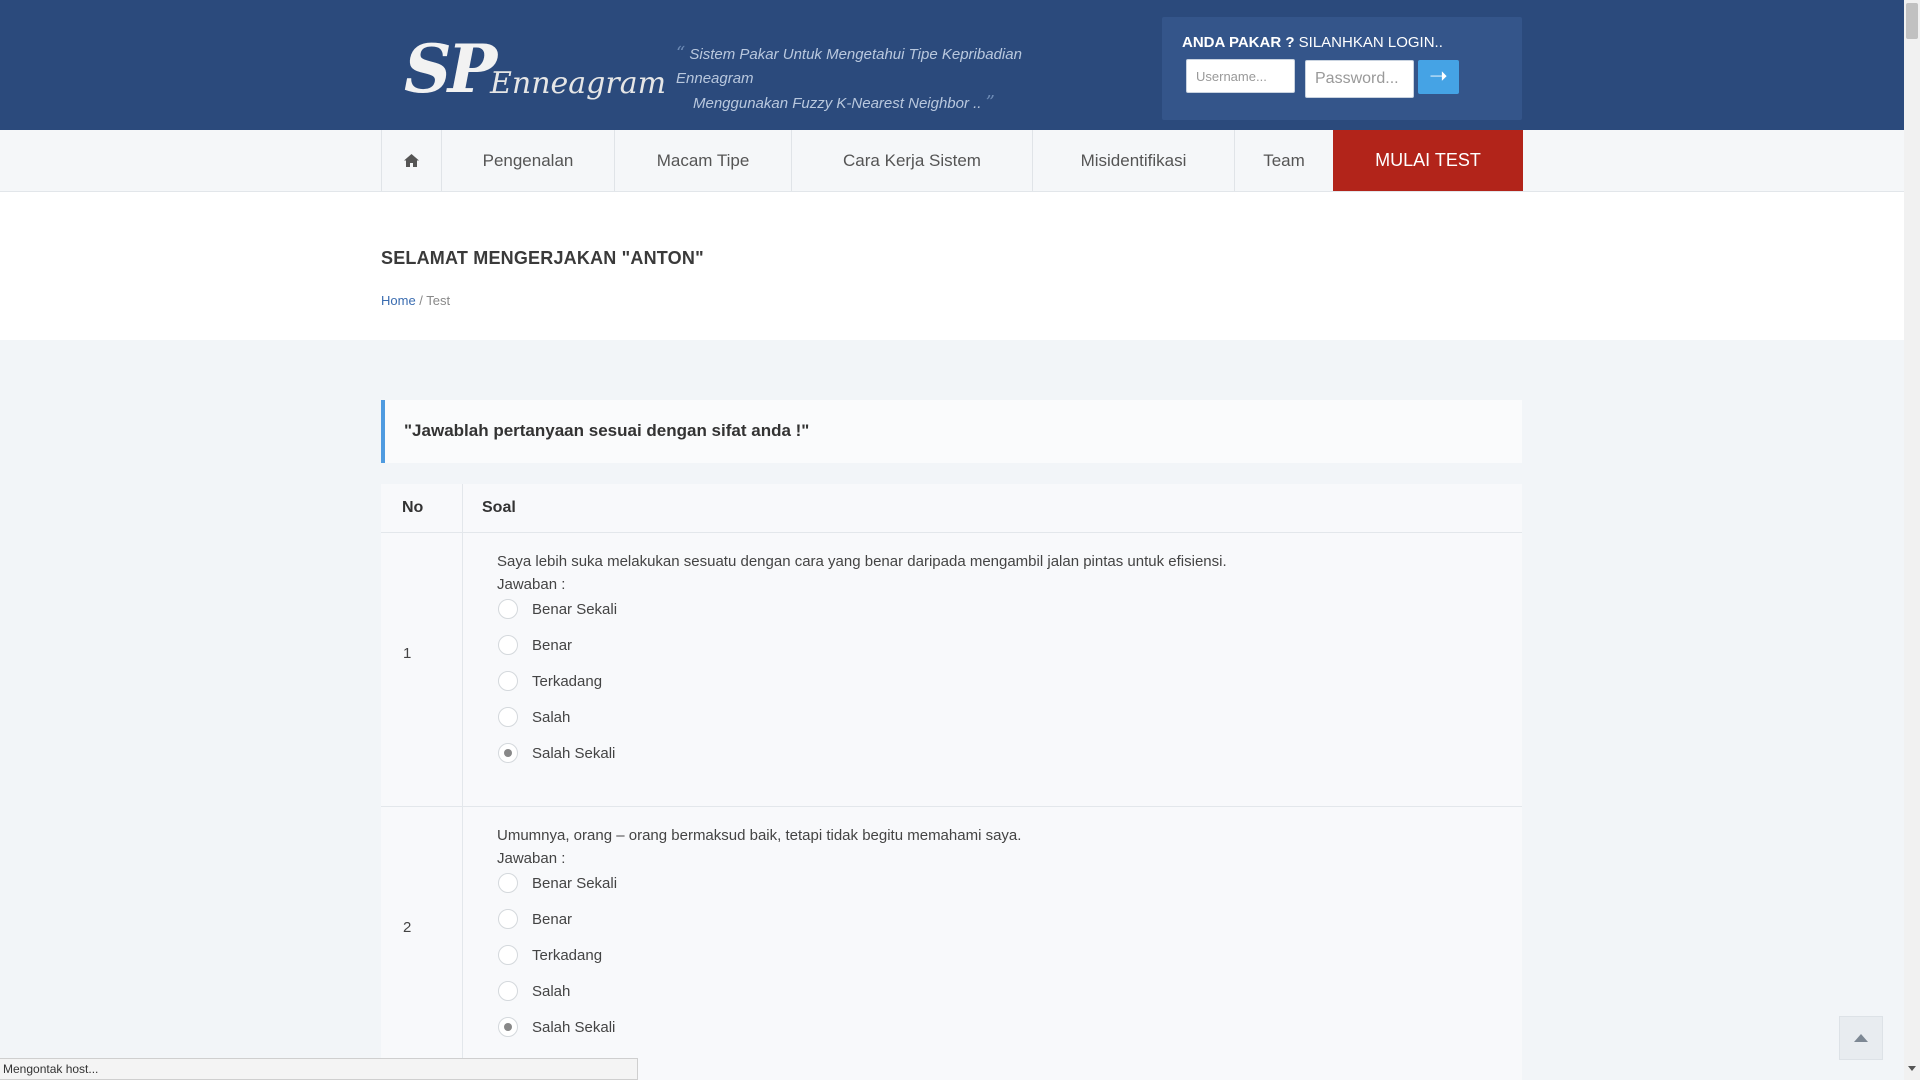 This screenshot has height=1080, width=1920. I want to click on table-header: No Soal, so click(951, 508).